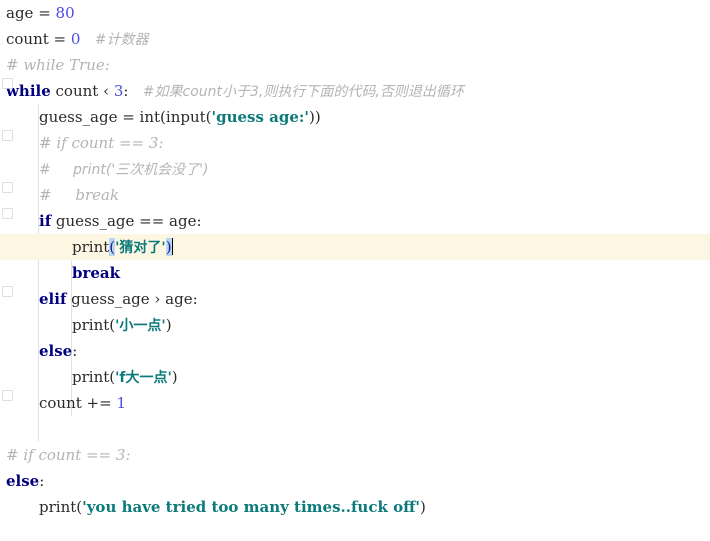 The image size is (710, 541). What do you see at coordinates (355, 13) in the screenshot?
I see `code-line: age = 80` at bounding box center [355, 13].